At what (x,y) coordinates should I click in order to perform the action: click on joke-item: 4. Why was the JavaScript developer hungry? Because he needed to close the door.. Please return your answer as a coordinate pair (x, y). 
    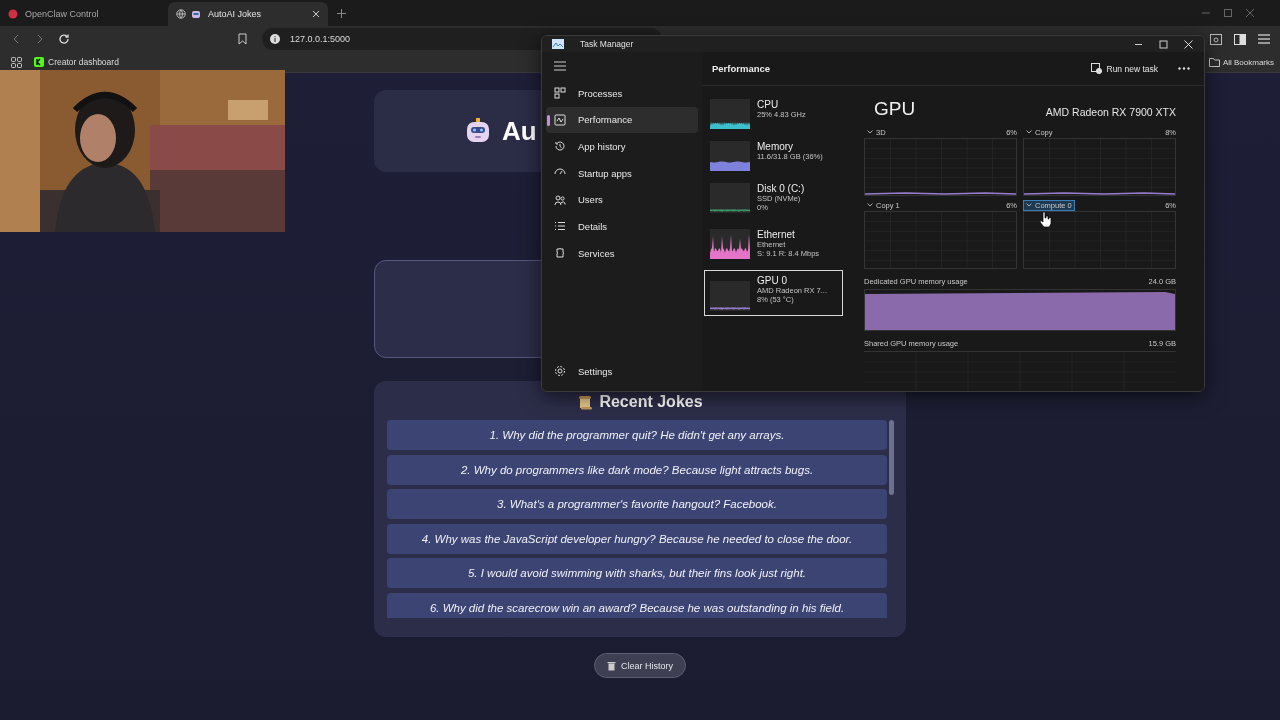
    Looking at the image, I should click on (637, 538).